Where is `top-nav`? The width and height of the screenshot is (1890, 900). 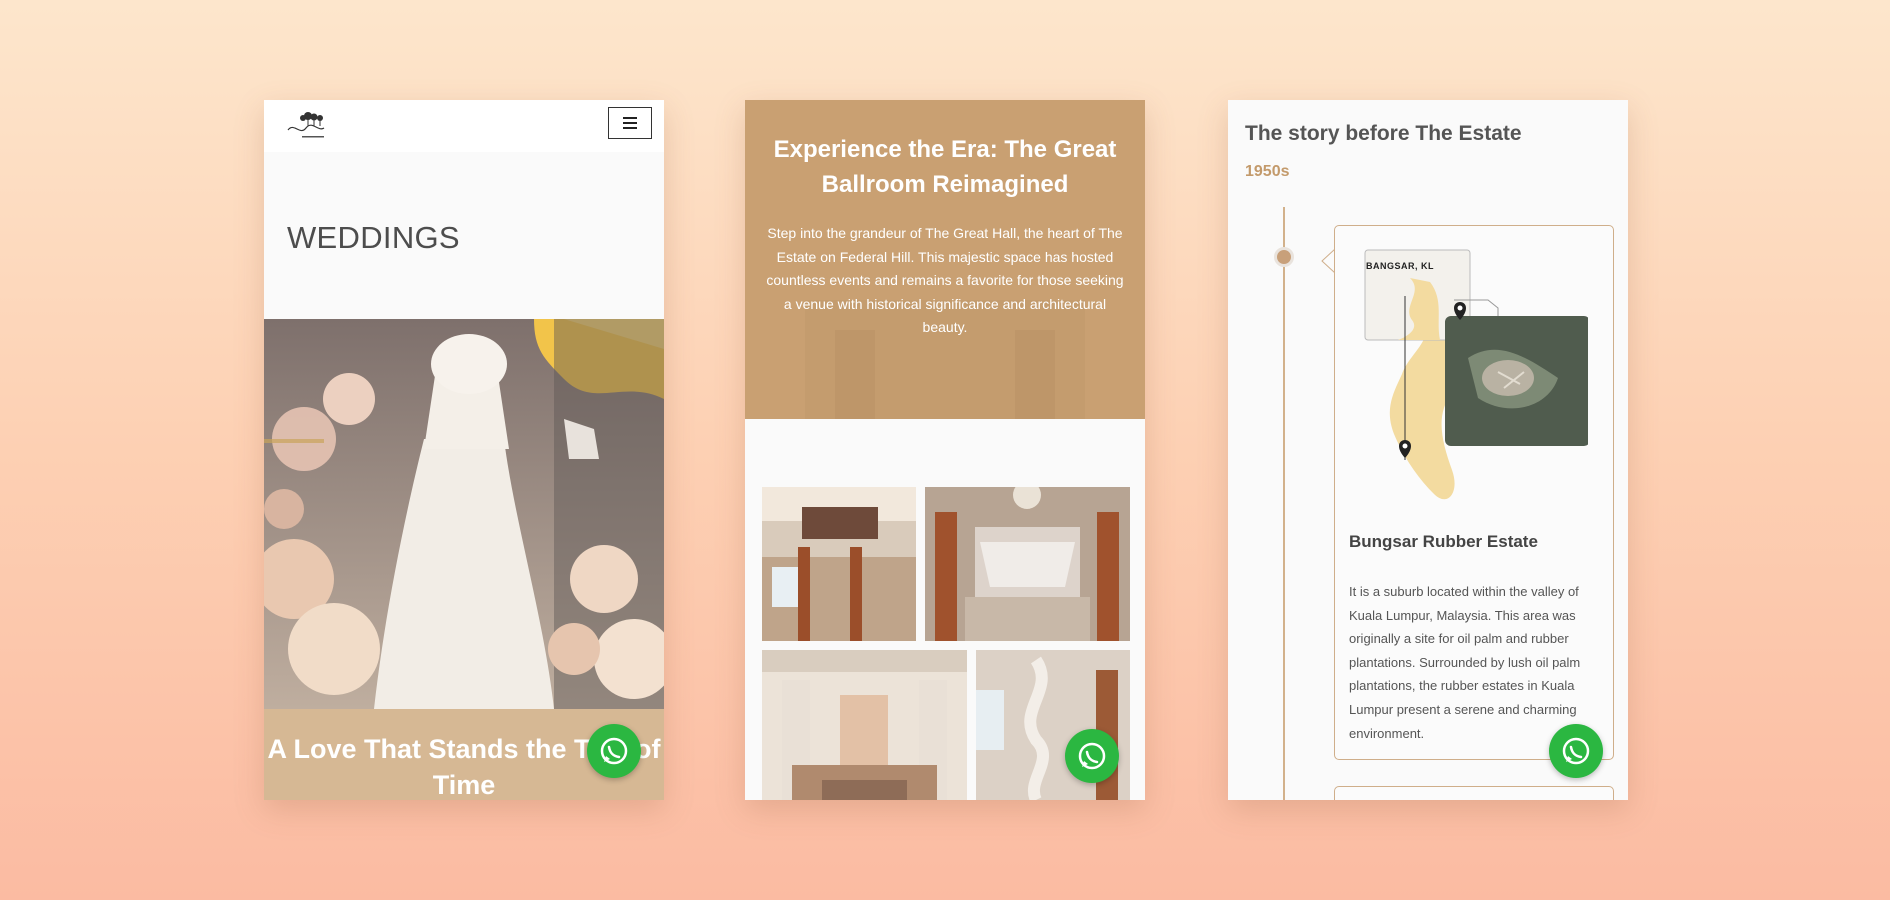
top-nav is located at coordinates (464, 126).